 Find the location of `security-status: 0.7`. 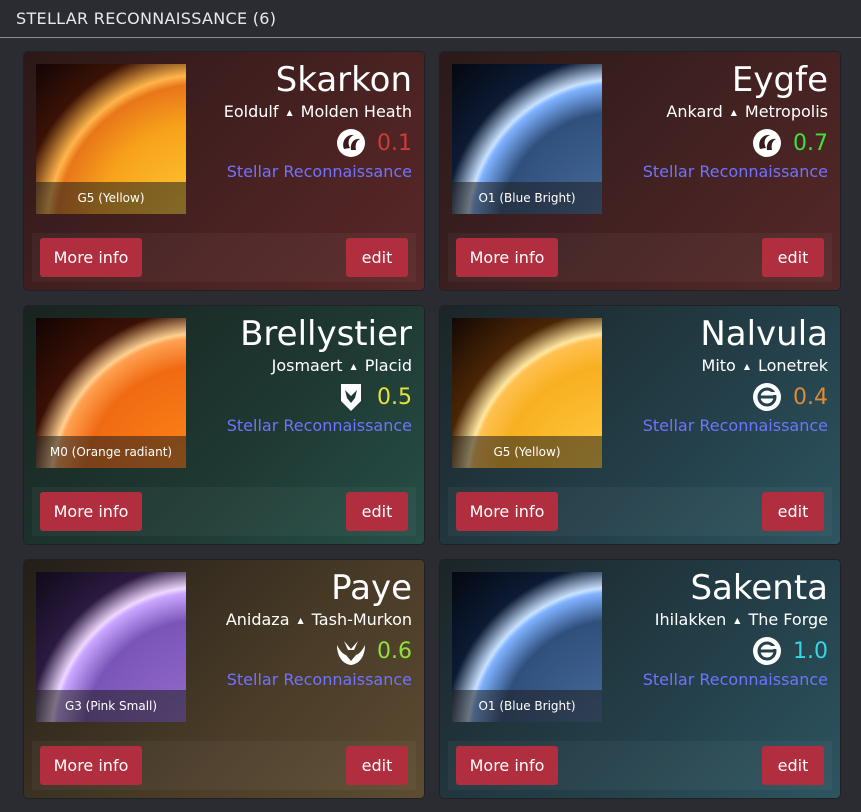

security-status: 0.7 is located at coordinates (810, 143).